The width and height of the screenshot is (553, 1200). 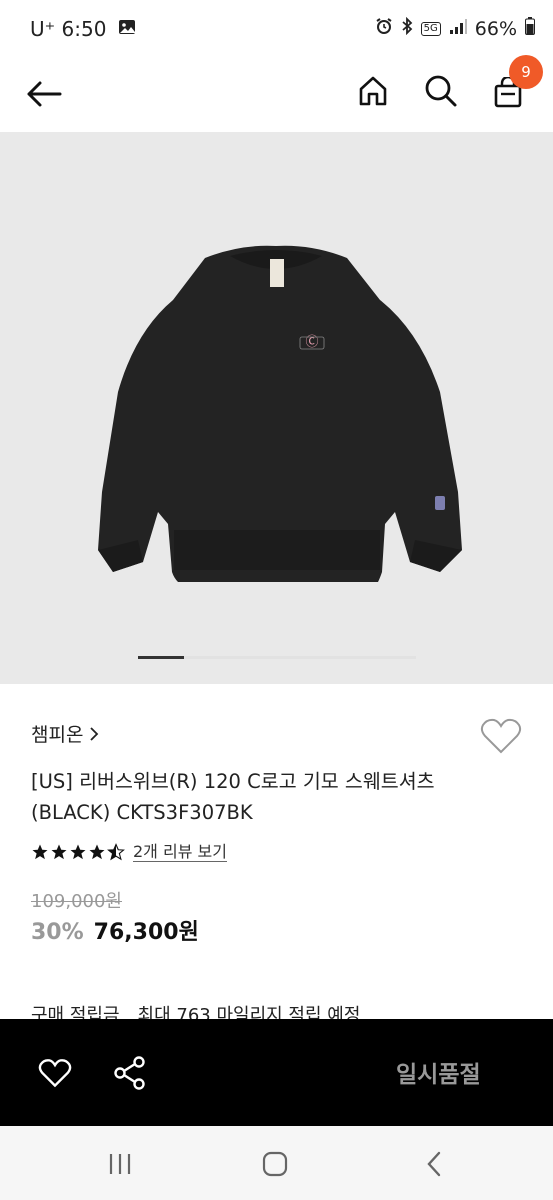 What do you see at coordinates (438, 1072) in the screenshot?
I see `sold-out-button: 일시품절` at bounding box center [438, 1072].